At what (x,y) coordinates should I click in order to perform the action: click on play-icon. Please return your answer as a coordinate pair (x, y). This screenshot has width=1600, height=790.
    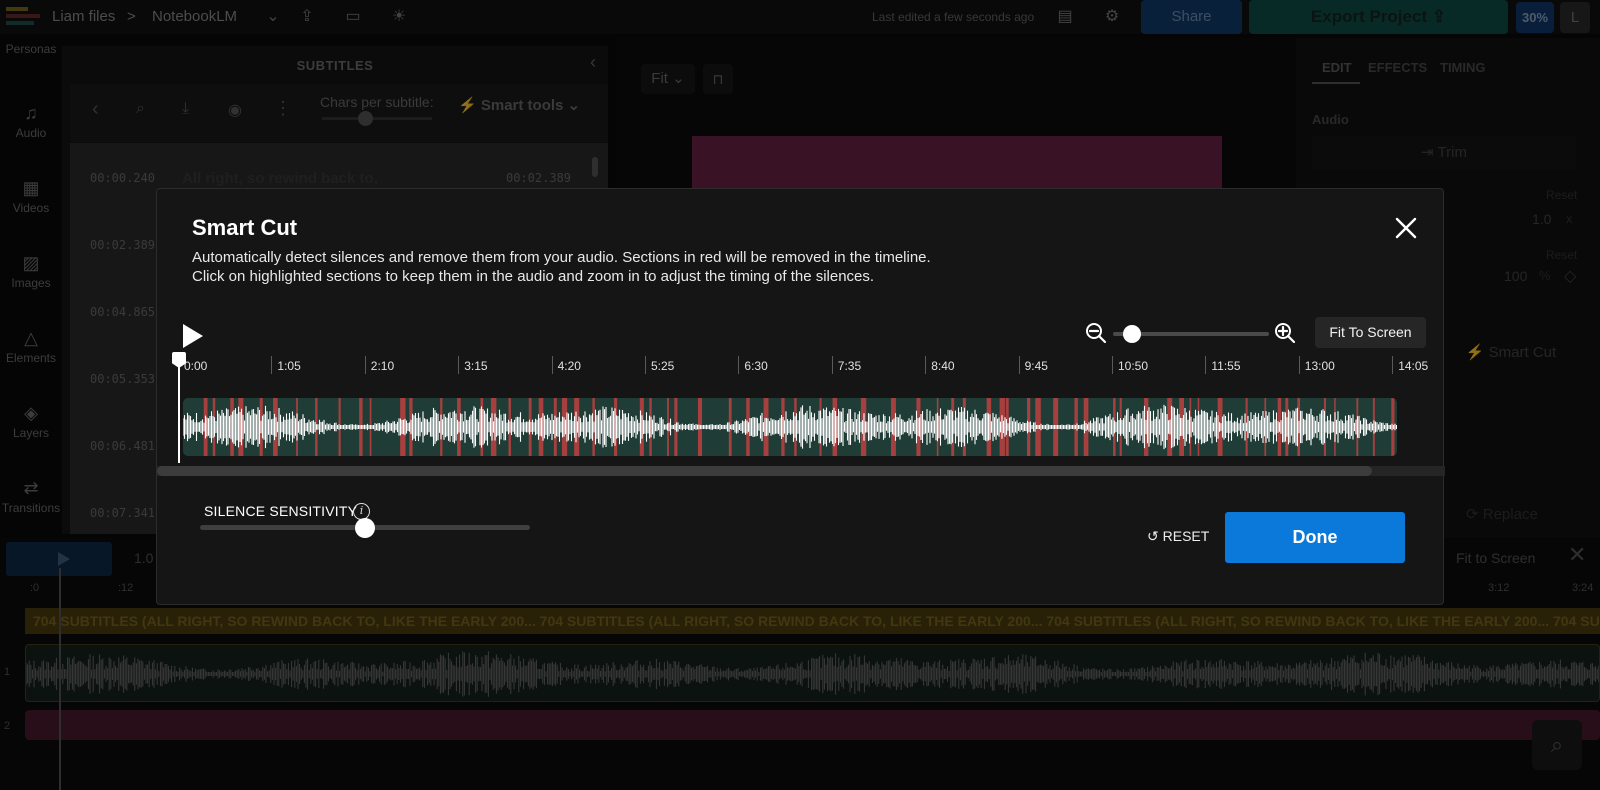
    Looking at the image, I should click on (193, 336).